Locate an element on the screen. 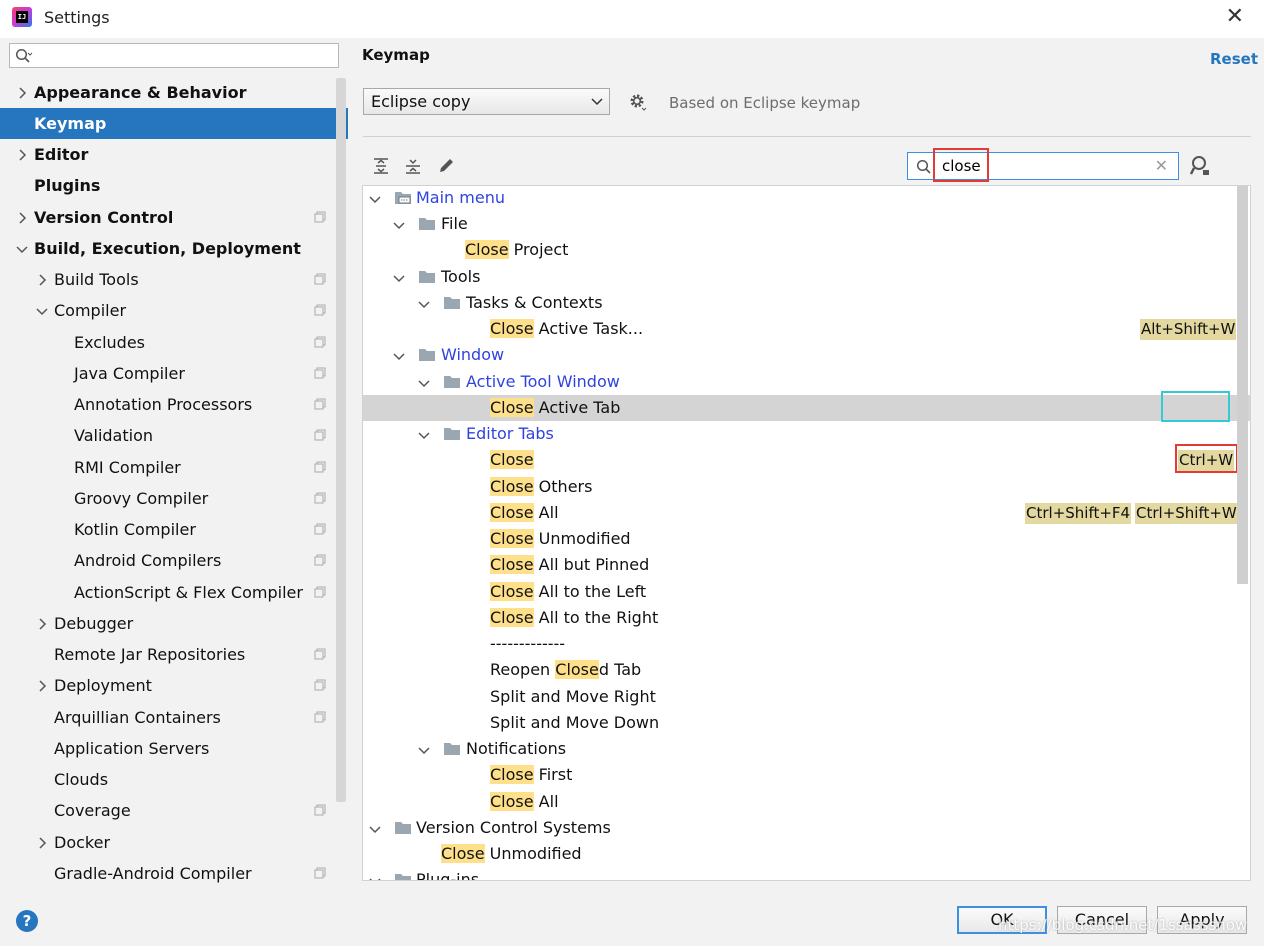  tree-node-label: ------------- is located at coordinates (528, 643).